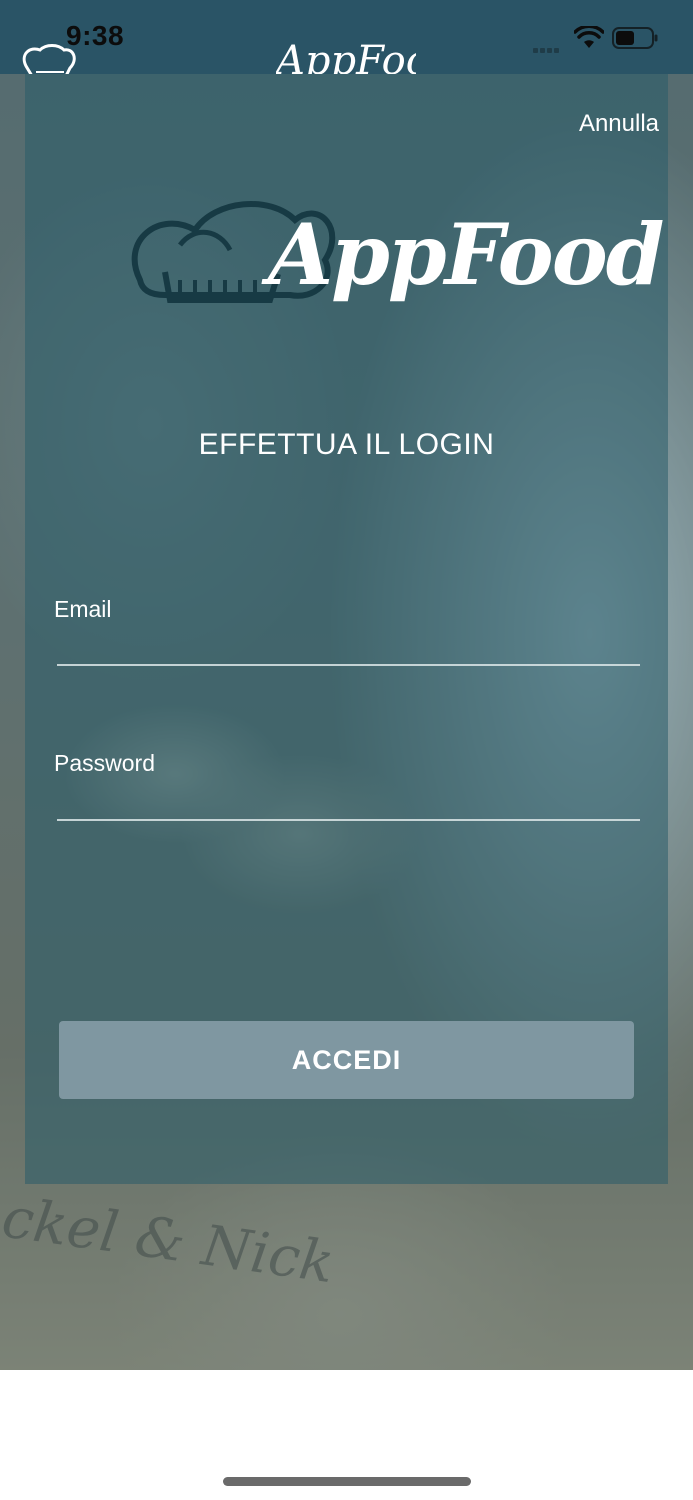 The height and width of the screenshot is (1500, 693). I want to click on wifi-icon, so click(589, 37).